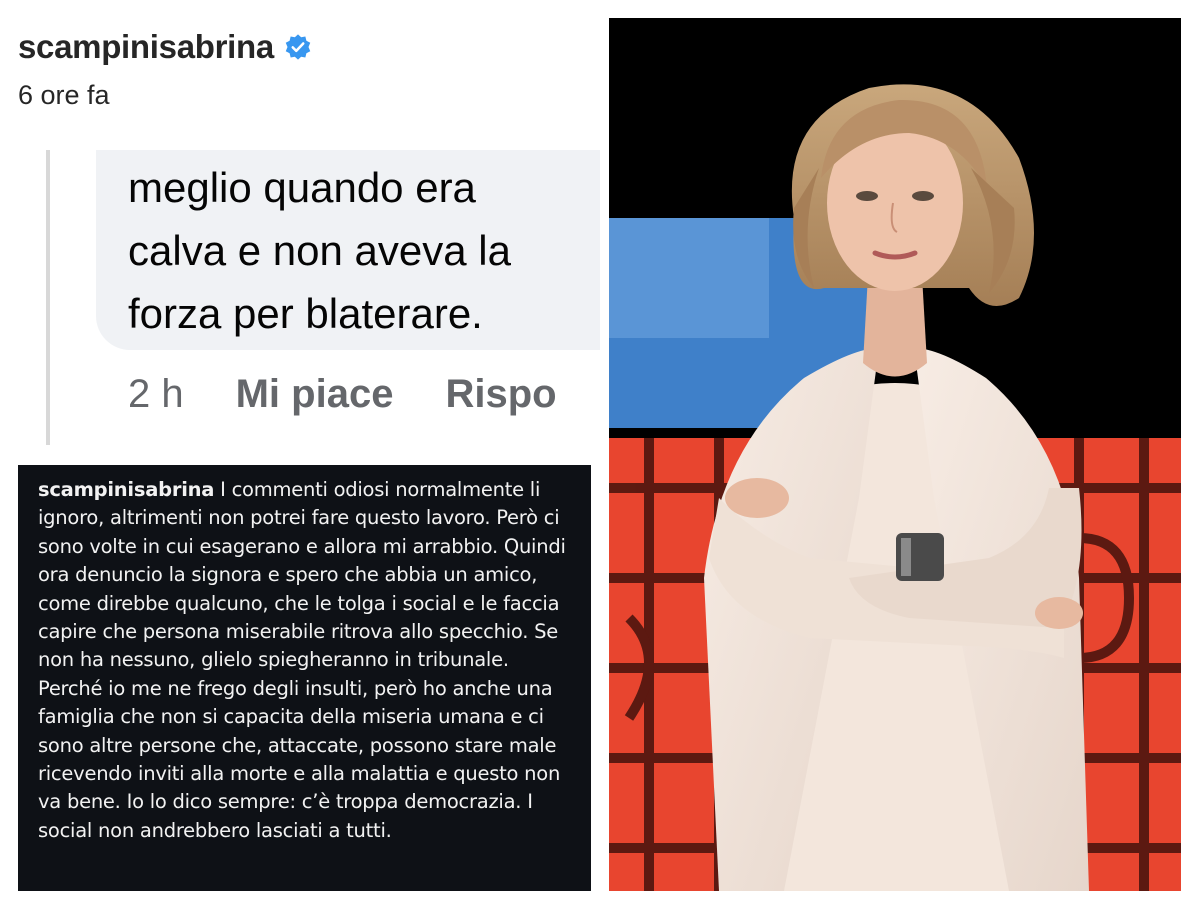  What do you see at coordinates (146, 47) in the screenshot?
I see `username-link: scampinisabrina` at bounding box center [146, 47].